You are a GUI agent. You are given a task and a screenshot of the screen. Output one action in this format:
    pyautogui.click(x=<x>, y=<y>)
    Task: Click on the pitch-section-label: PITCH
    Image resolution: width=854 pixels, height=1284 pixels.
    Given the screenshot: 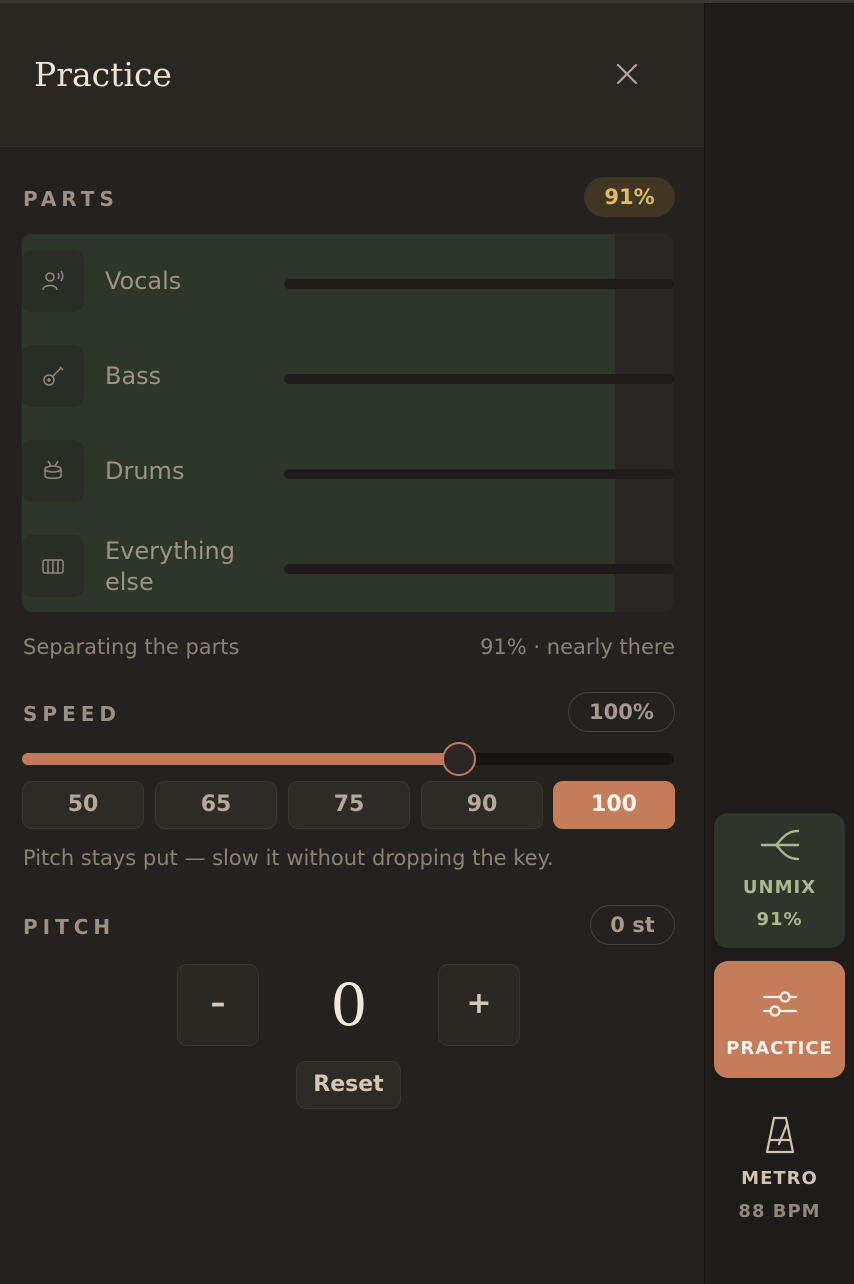 What is the action you would take?
    pyautogui.click(x=69, y=927)
    